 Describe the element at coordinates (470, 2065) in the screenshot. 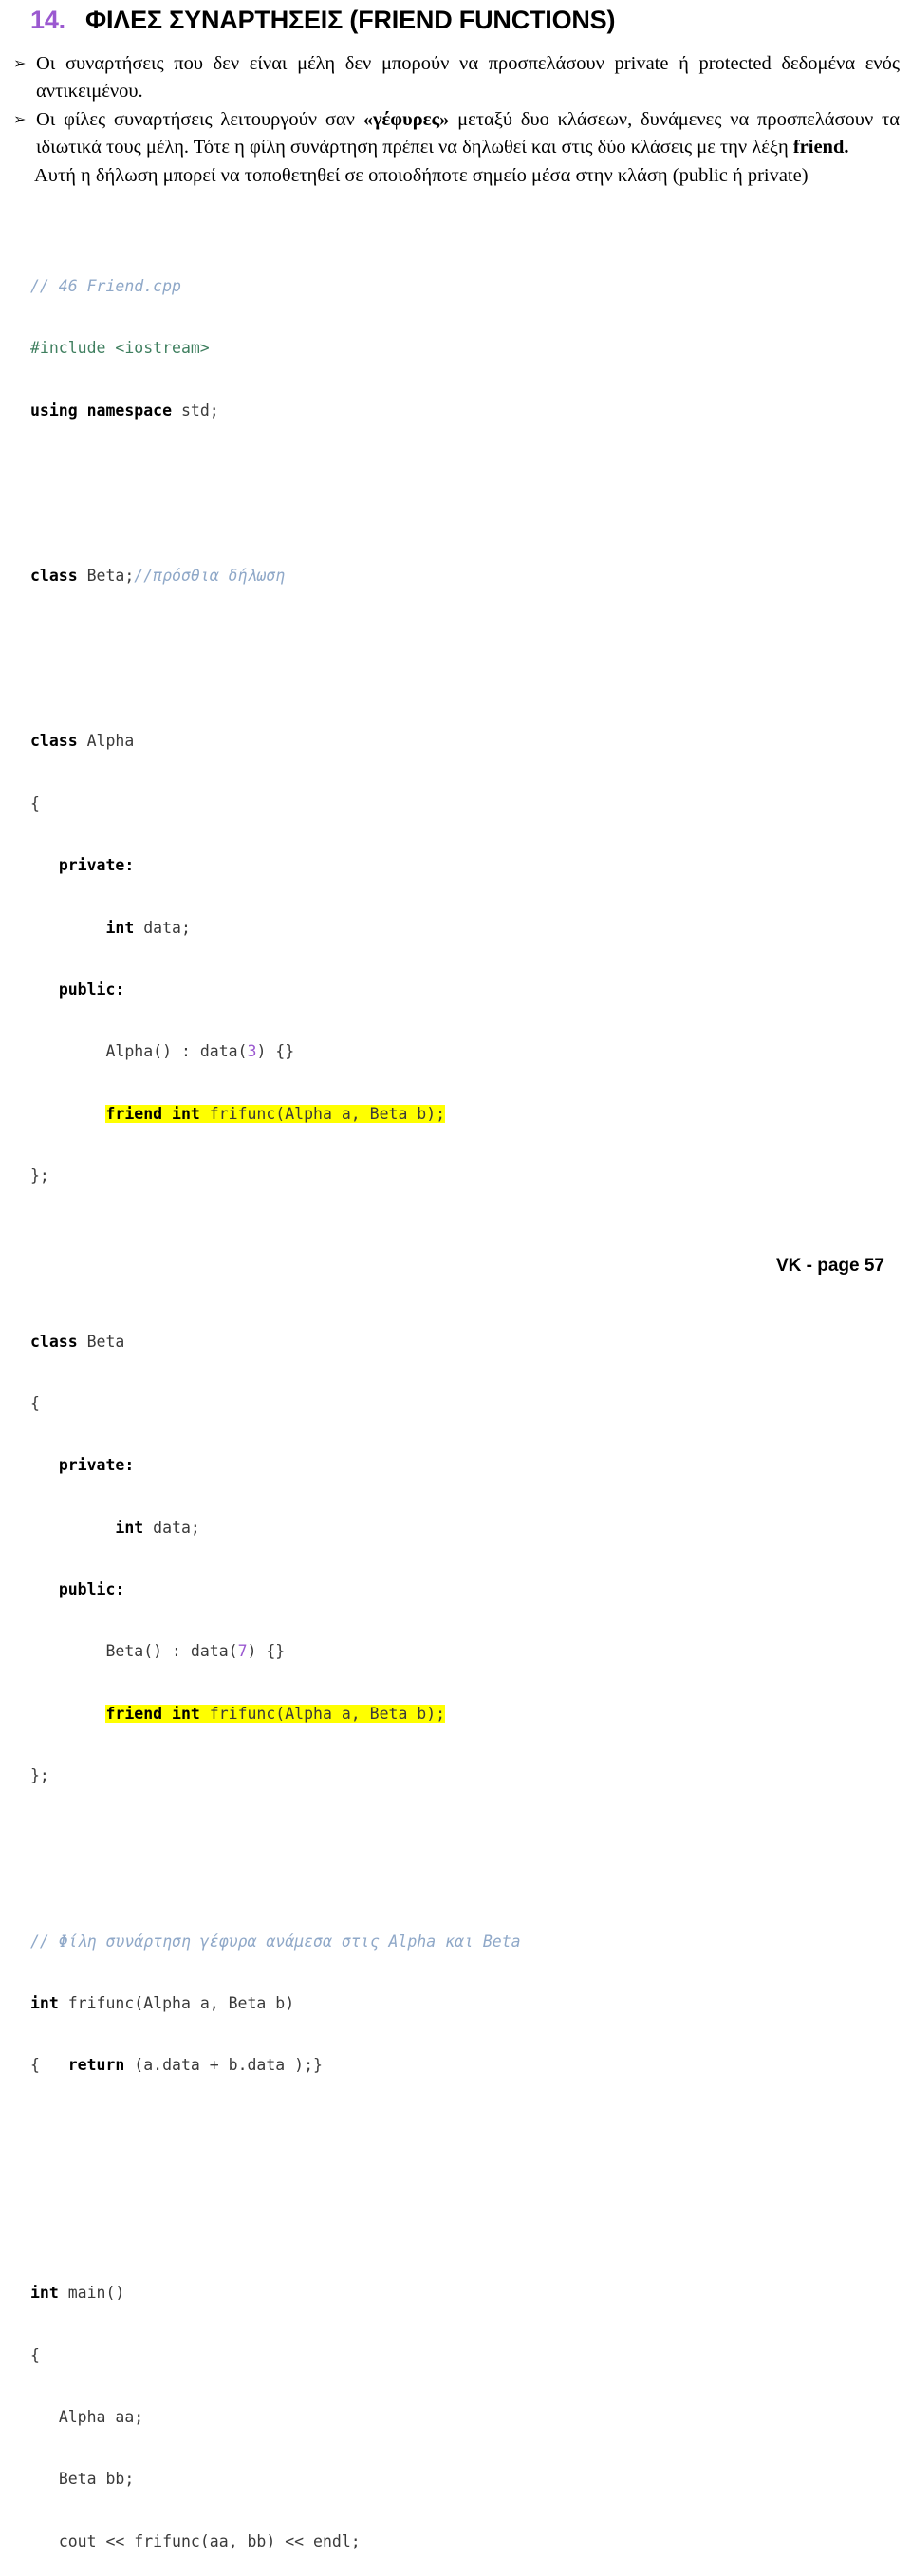

I see `code-line-frifunc-body: { return (a.data + b.data );}` at that location.